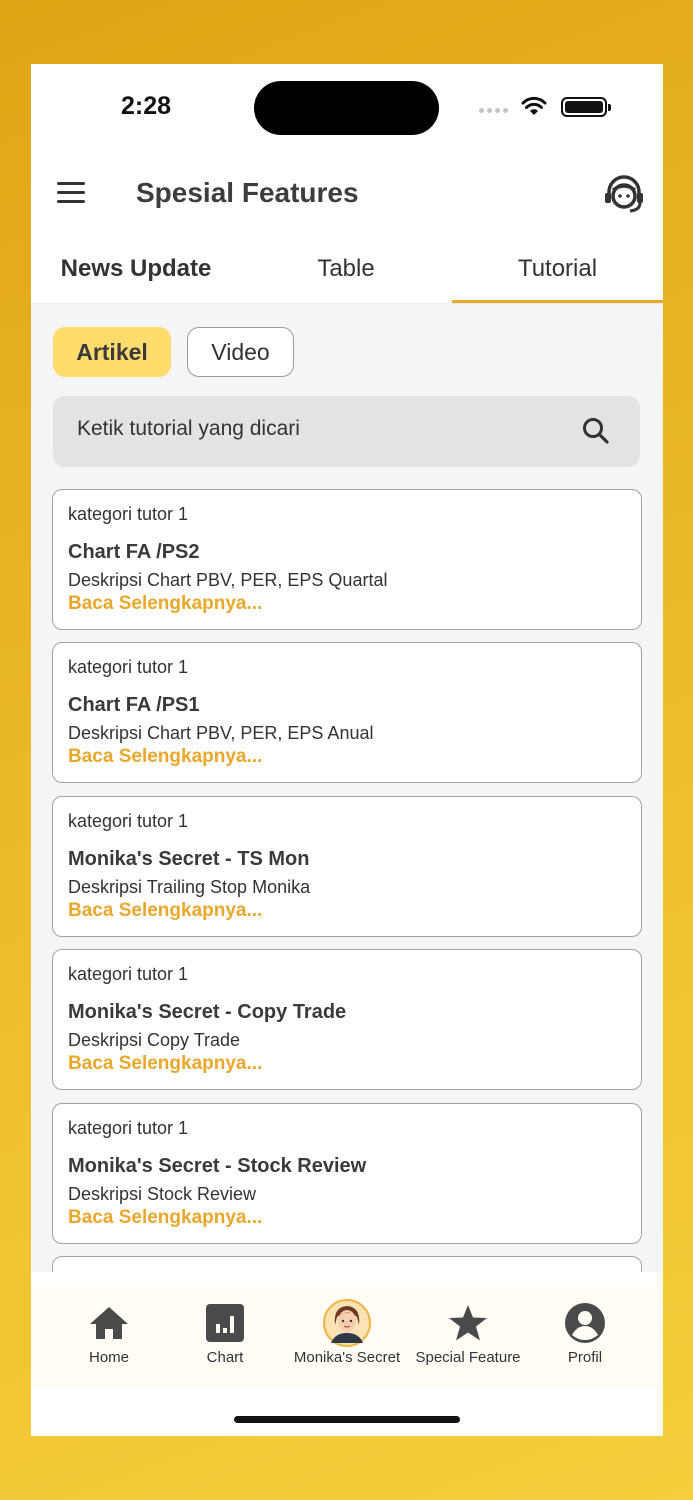 Image resolution: width=693 pixels, height=1500 pixels. Describe the element at coordinates (136, 269) in the screenshot. I see `tab-news-update: News Update` at that location.